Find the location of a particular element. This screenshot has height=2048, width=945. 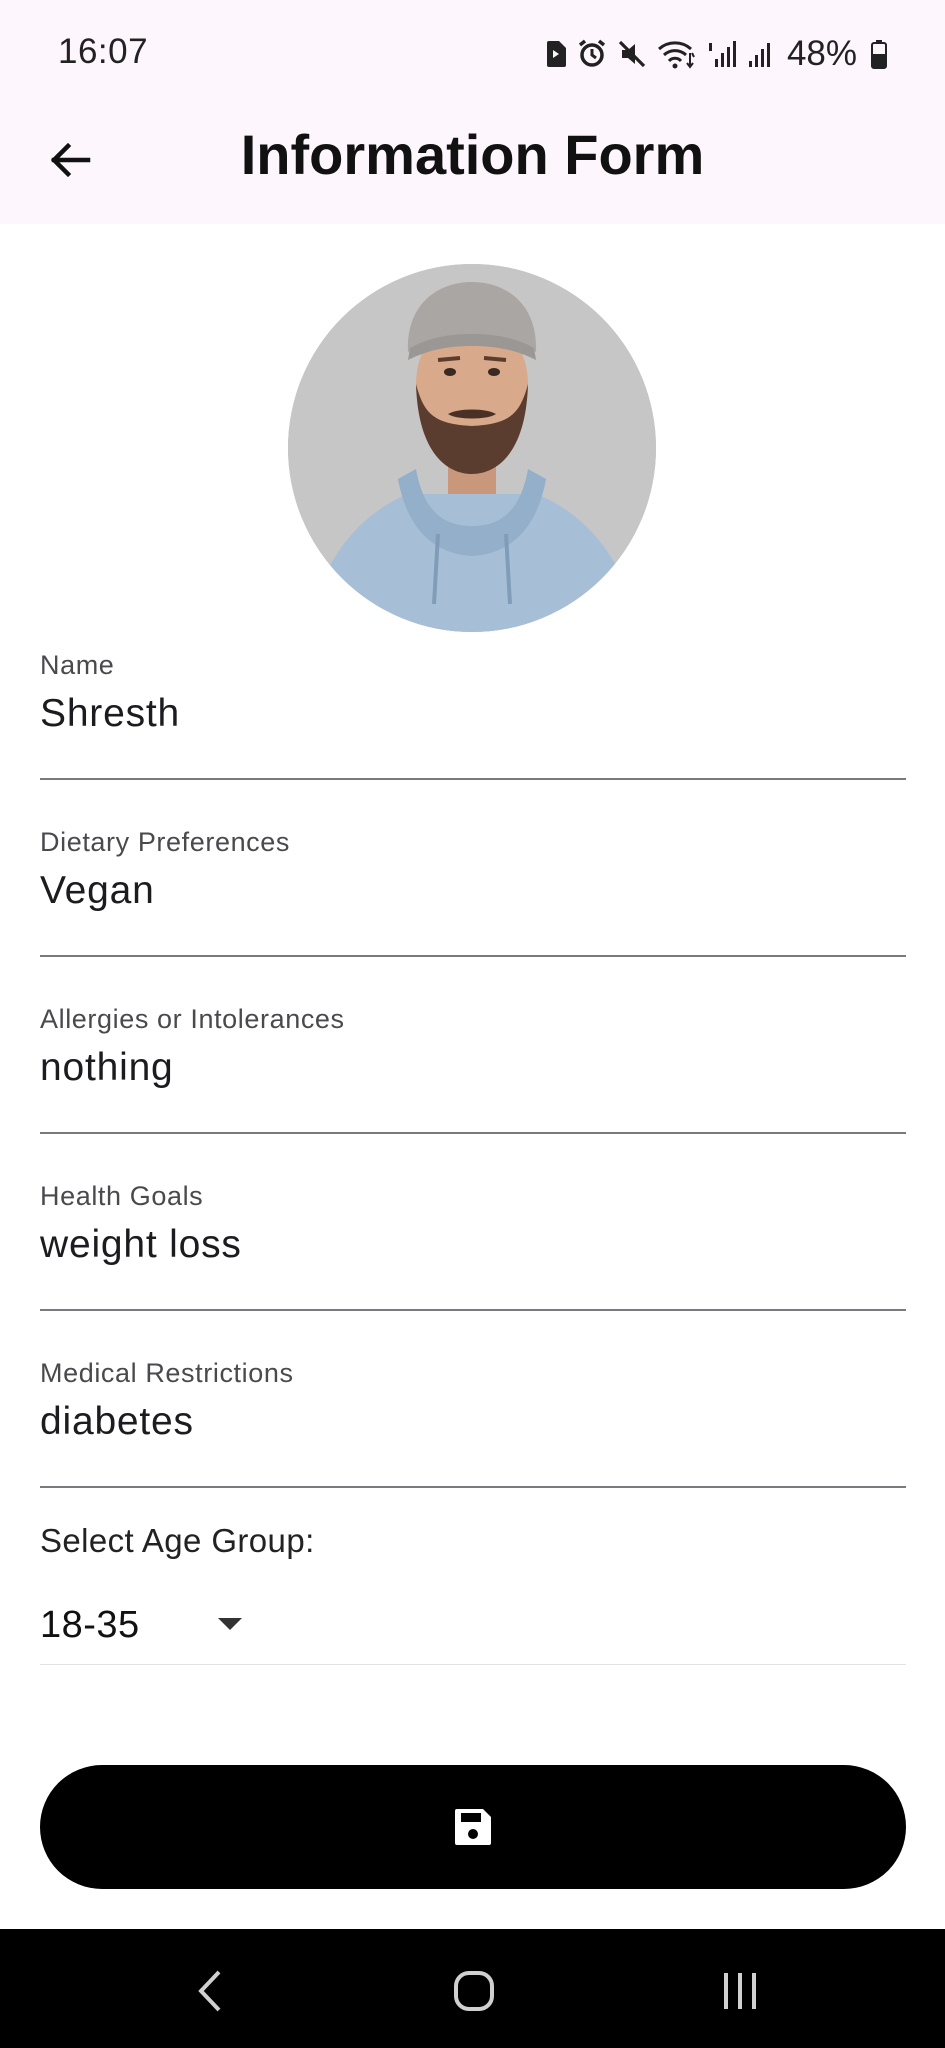

health-goals-field: Health Goals weight loss is located at coordinates (473, 1246).